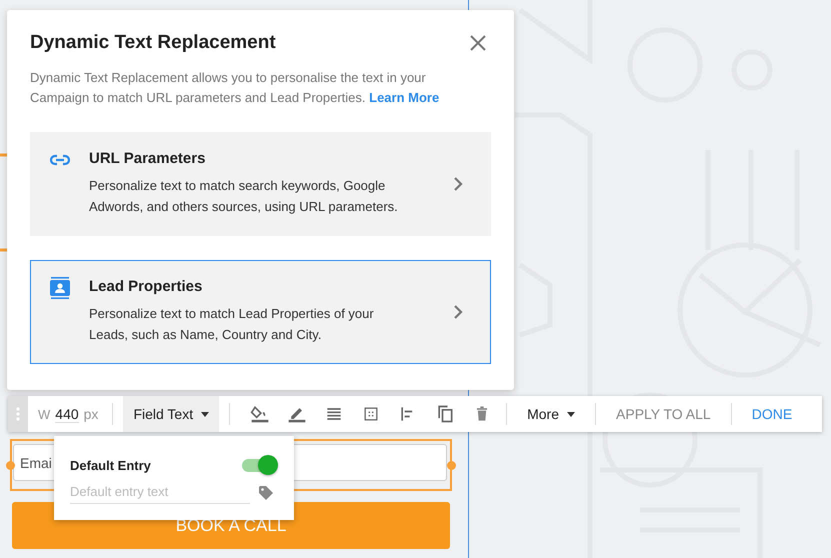 The image size is (831, 558). I want to click on done-button: DONE, so click(772, 414).